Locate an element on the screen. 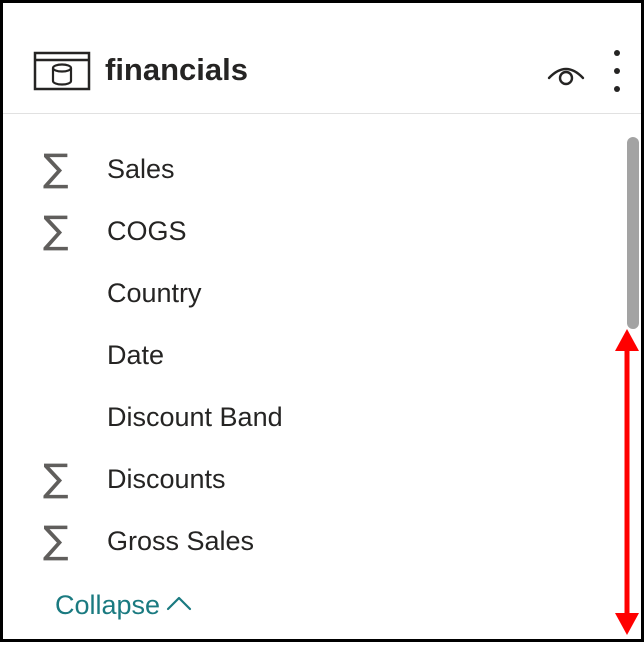  collapse-link: Collapse is located at coordinates (123, 605).